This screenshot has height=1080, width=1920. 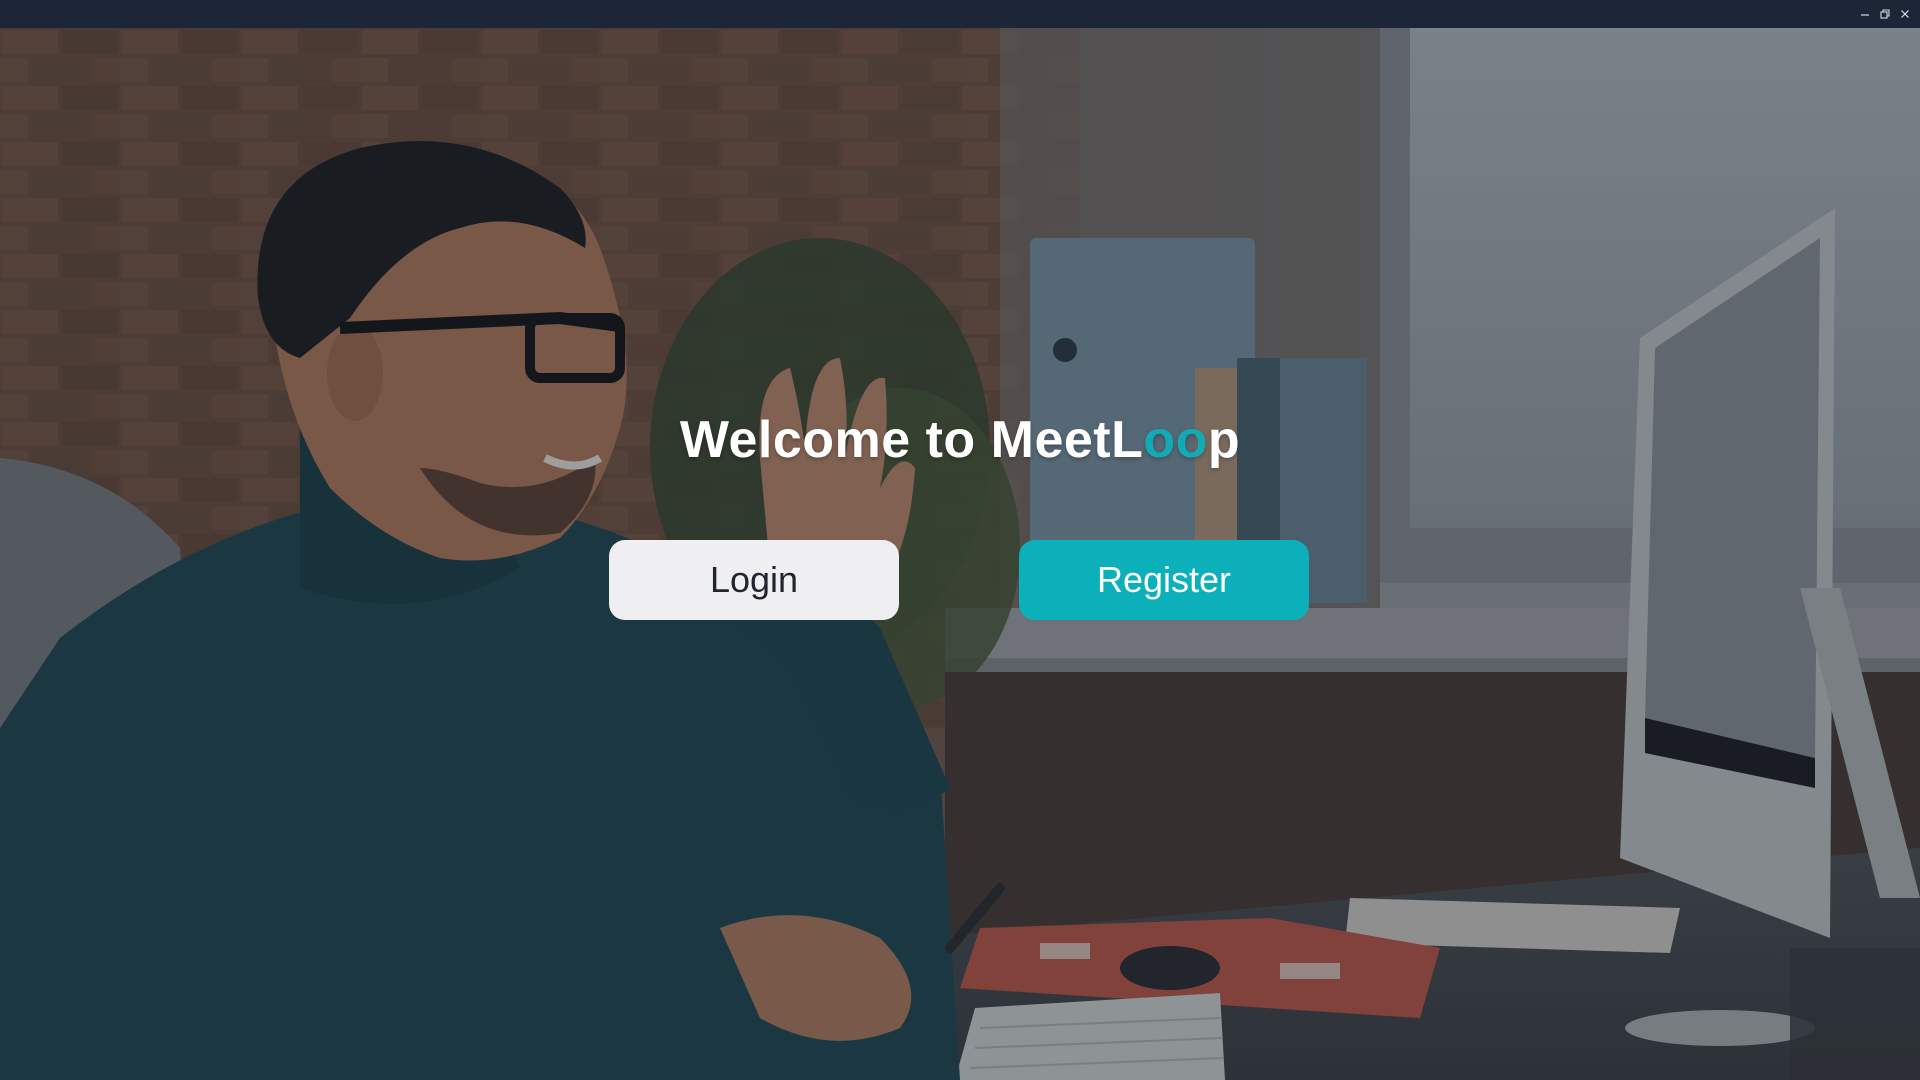 What do you see at coordinates (754, 580) in the screenshot?
I see `login-button: Login` at bounding box center [754, 580].